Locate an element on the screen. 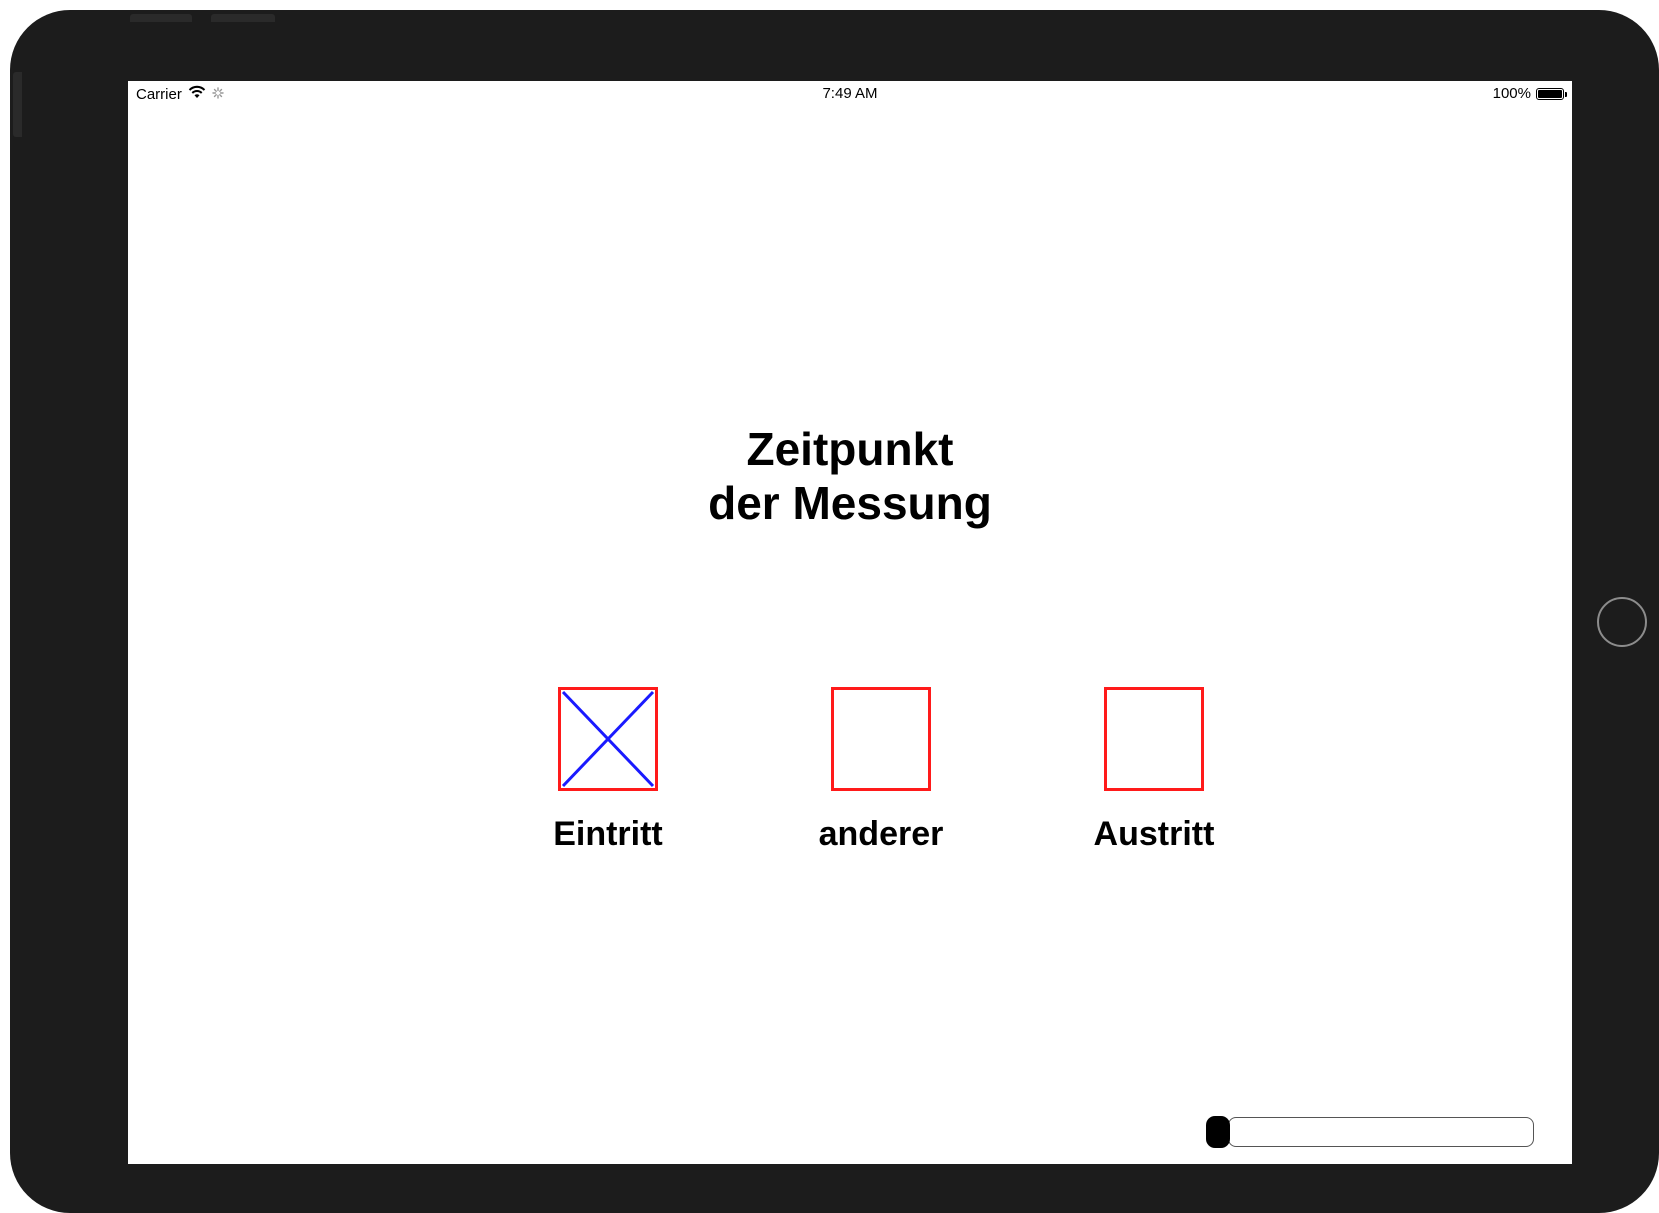 This screenshot has width=1659, height=1213. status-bar: Carrier 7:49 AM 100% is located at coordinates (850, 93).